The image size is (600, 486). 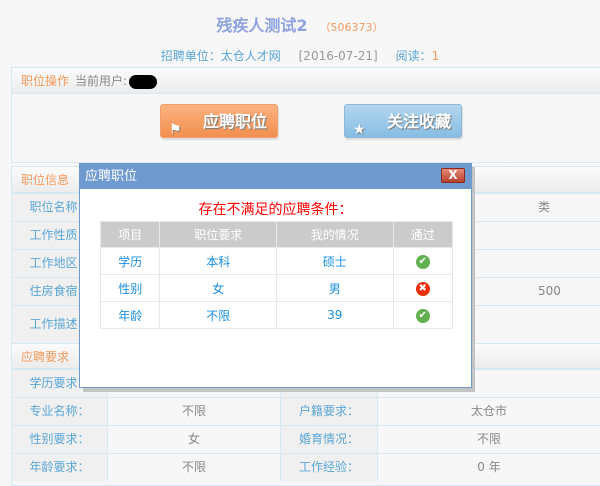 What do you see at coordinates (175, 130) in the screenshot?
I see `flag-icon: ⚑` at bounding box center [175, 130].